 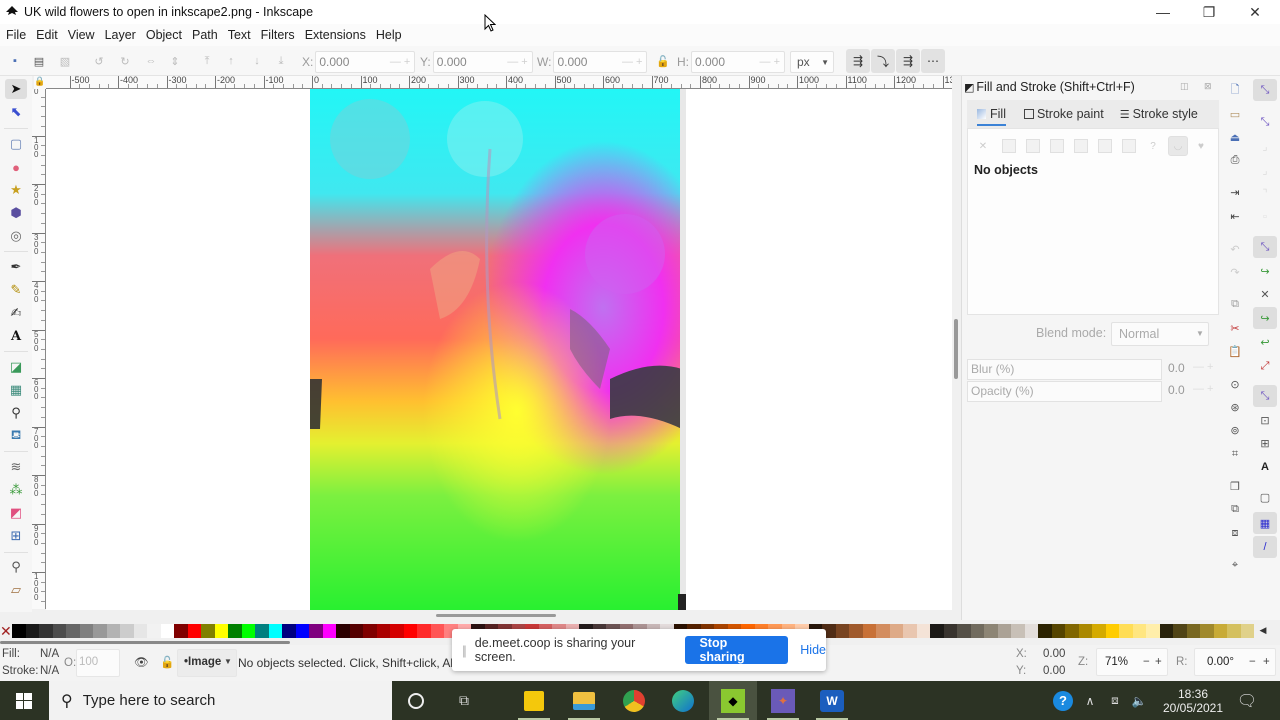 What do you see at coordinates (1163, 12) in the screenshot?
I see `minimize-button: —` at bounding box center [1163, 12].